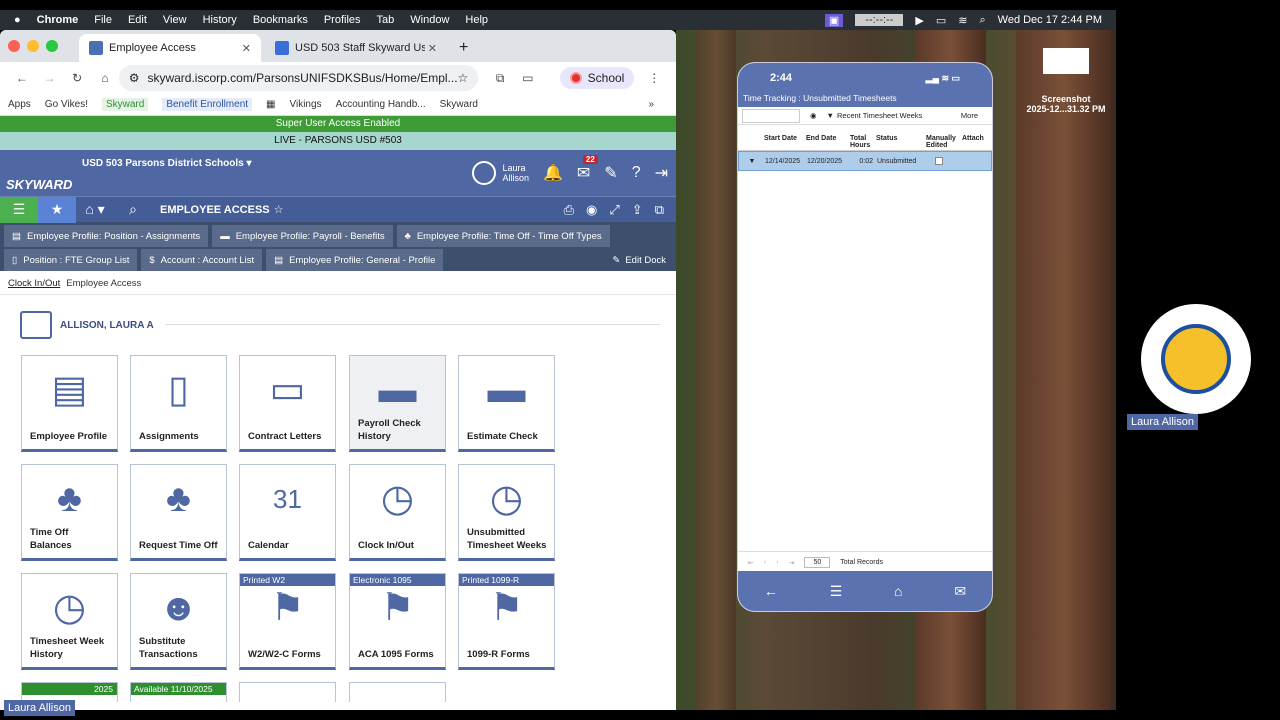 The image size is (1280, 720). What do you see at coordinates (355, 260) in the screenshot?
I see `dock-item: ▤ Employee Profile: General - Profile` at bounding box center [355, 260].